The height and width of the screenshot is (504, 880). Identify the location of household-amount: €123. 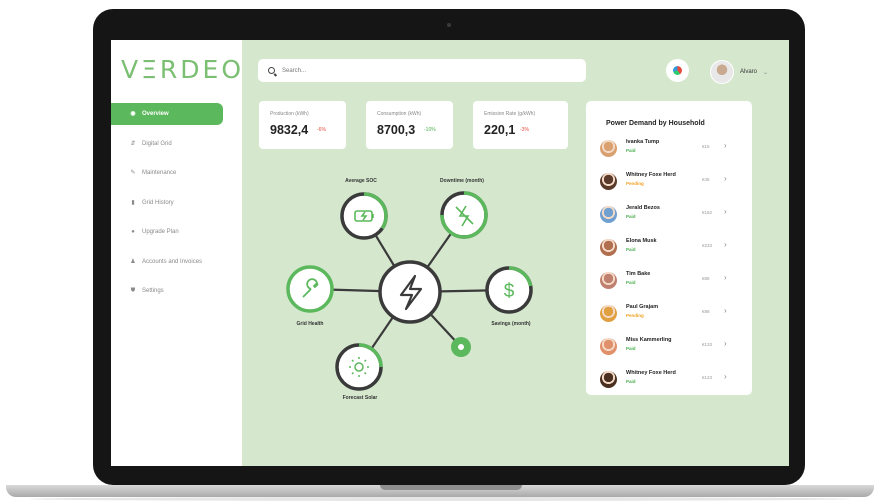
(707, 377).